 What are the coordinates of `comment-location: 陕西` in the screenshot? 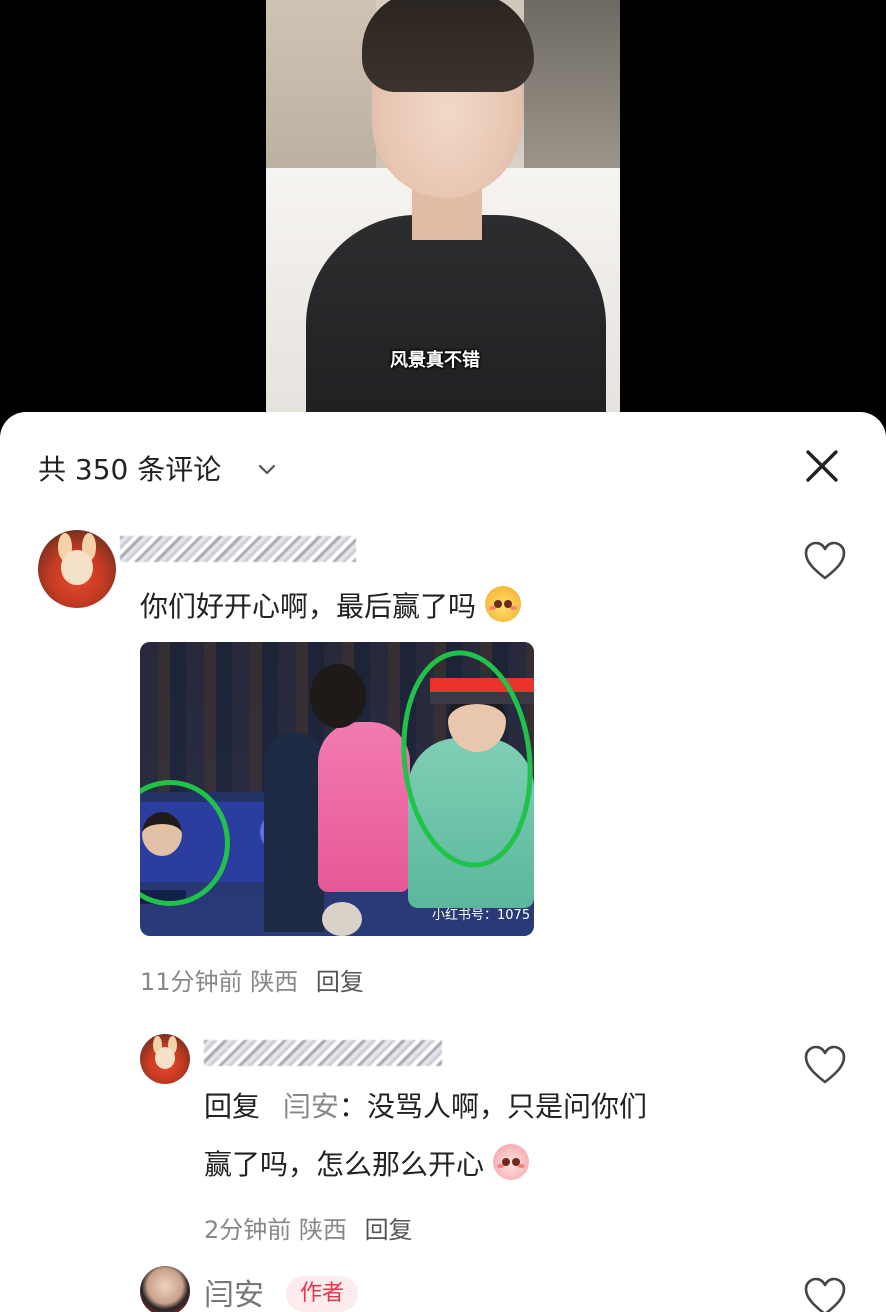 It's located at (274, 982).